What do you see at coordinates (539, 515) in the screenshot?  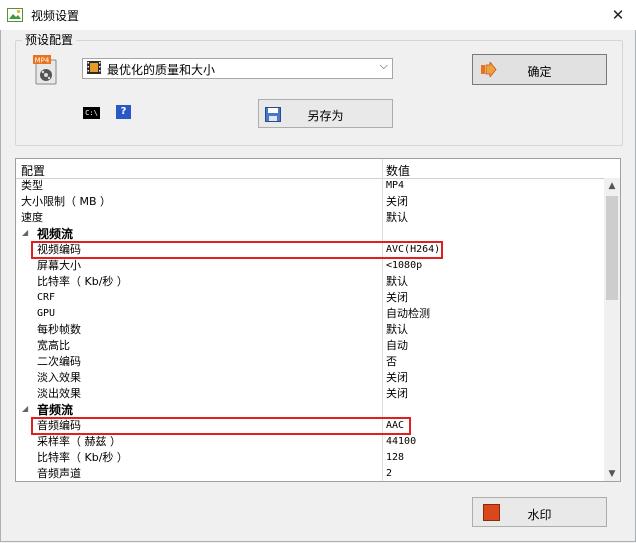 I see `watermark-label: 水印` at bounding box center [539, 515].